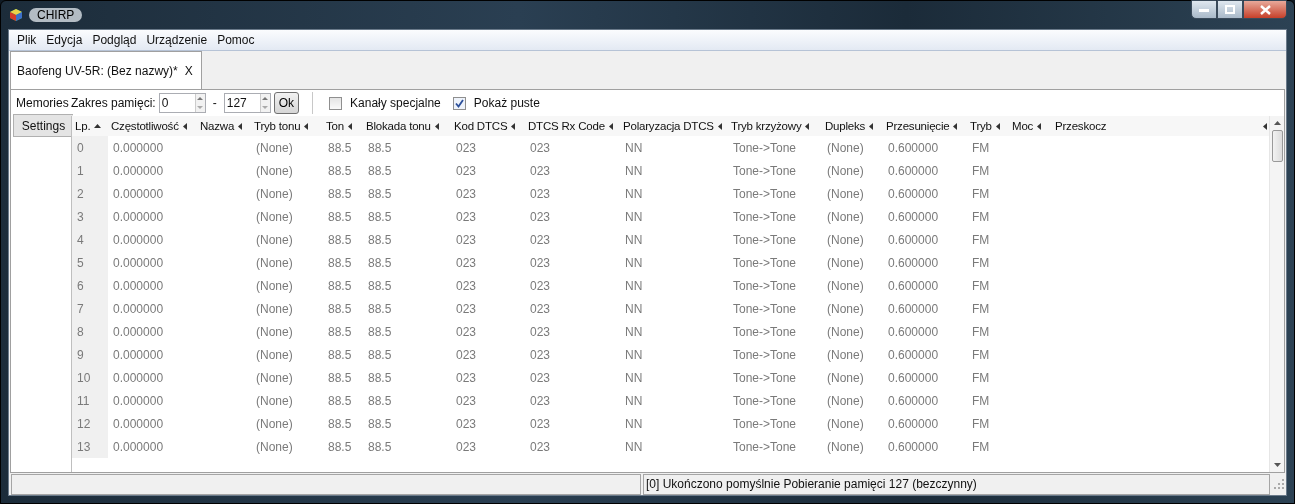 This screenshot has width=1295, height=504. What do you see at coordinates (90, 126) in the screenshot?
I see `column-header: Lp.` at bounding box center [90, 126].